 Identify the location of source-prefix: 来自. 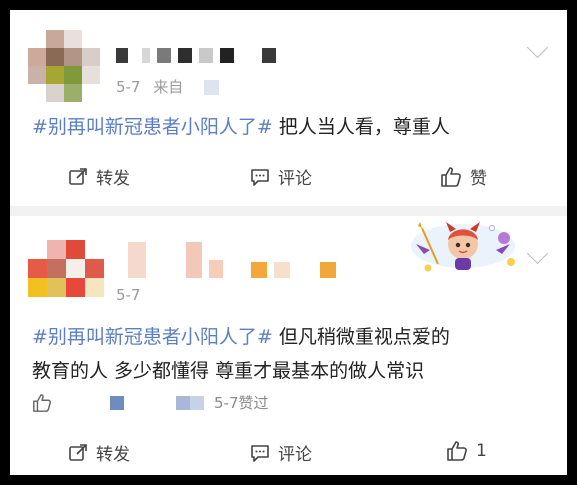
(168, 87).